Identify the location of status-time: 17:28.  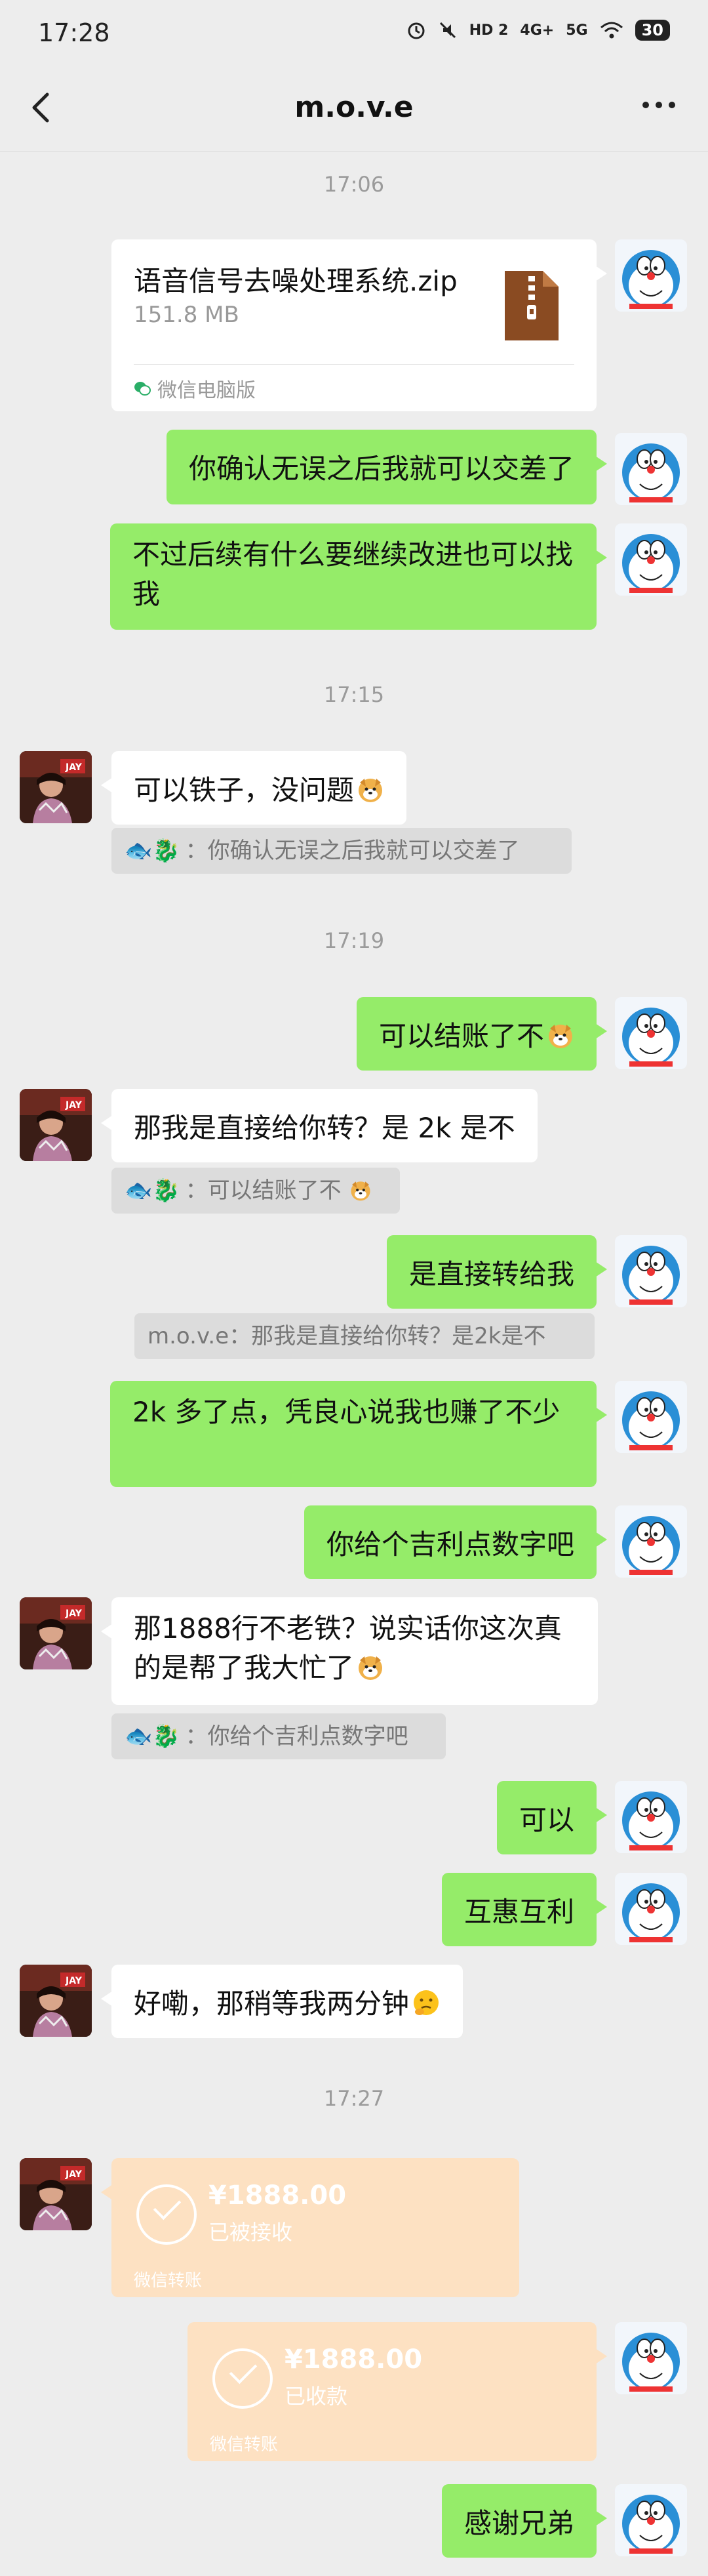
(74, 32).